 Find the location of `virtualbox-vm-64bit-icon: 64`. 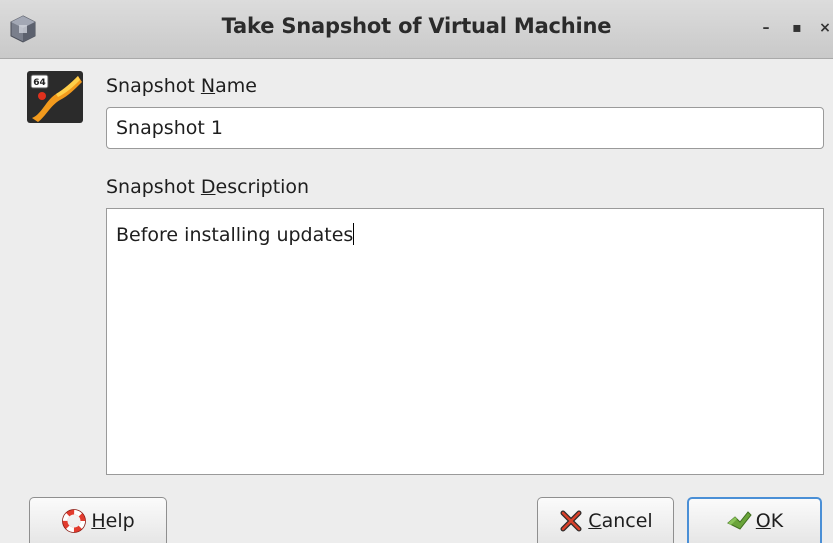

virtualbox-vm-64bit-icon: 64 is located at coordinates (55, 97).